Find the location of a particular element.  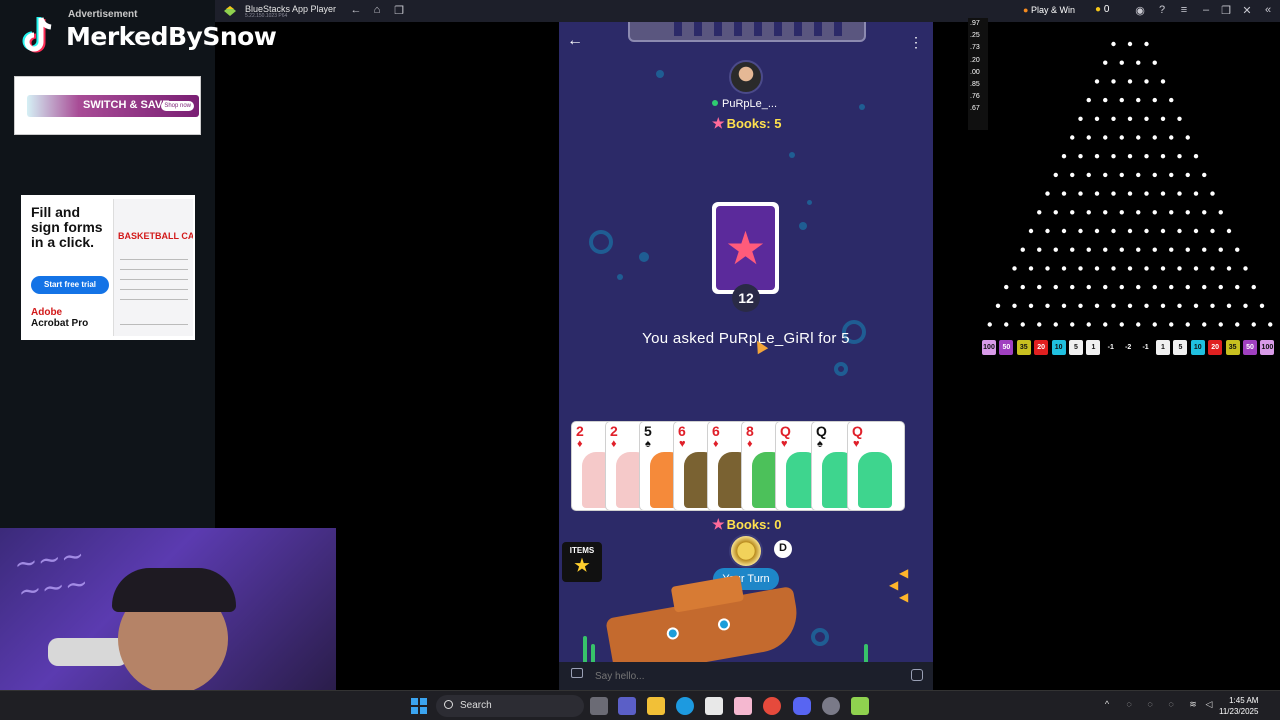

plinko-slot: 35 is located at coordinates (1023, 347).